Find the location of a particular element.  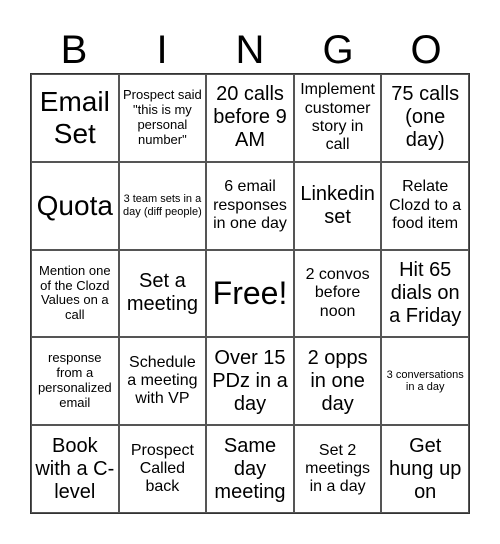

bingo-cell: response from a personalized email is located at coordinates (75, 381).